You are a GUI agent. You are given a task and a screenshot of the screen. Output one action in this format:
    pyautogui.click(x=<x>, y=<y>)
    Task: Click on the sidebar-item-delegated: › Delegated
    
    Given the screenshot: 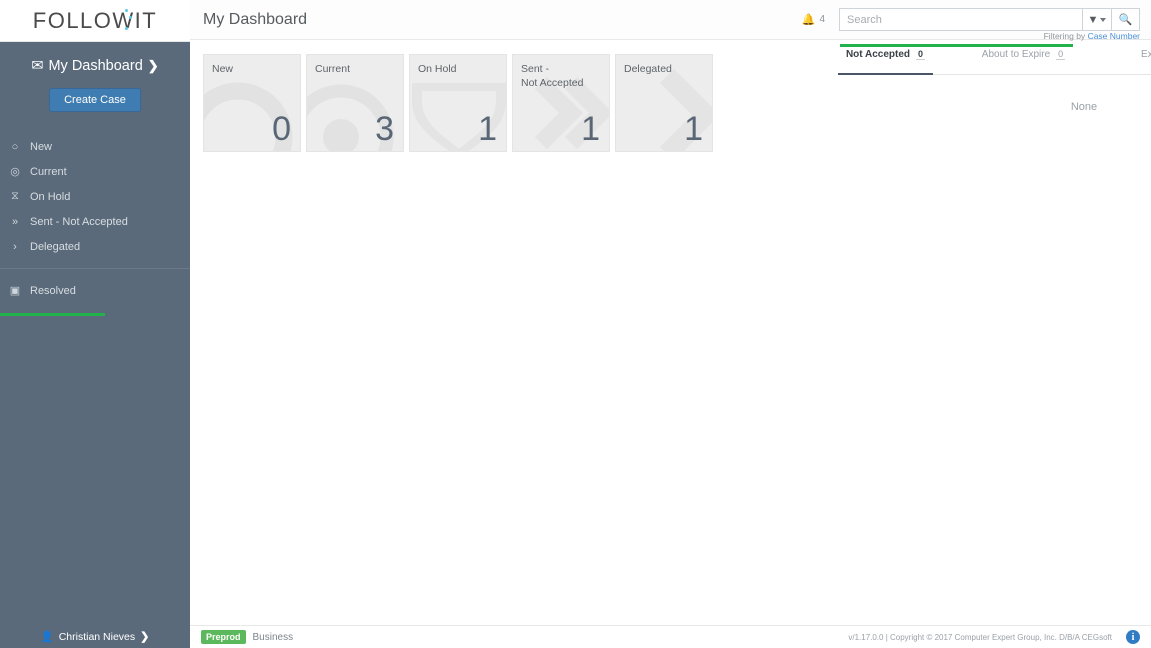 What is the action you would take?
    pyautogui.click(x=95, y=246)
    